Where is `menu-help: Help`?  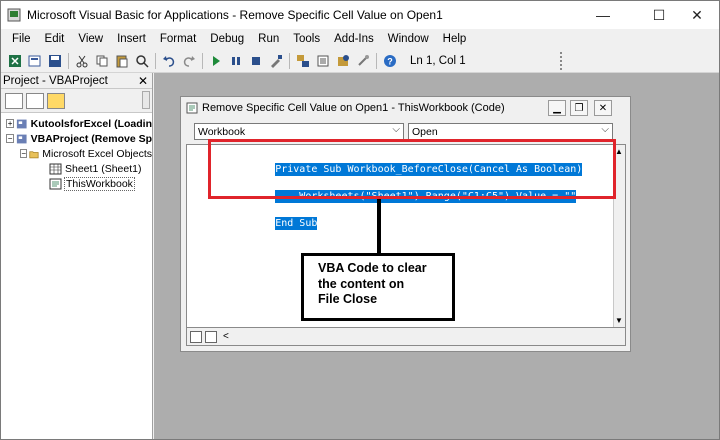
menu-help: Help is located at coordinates (455, 39).